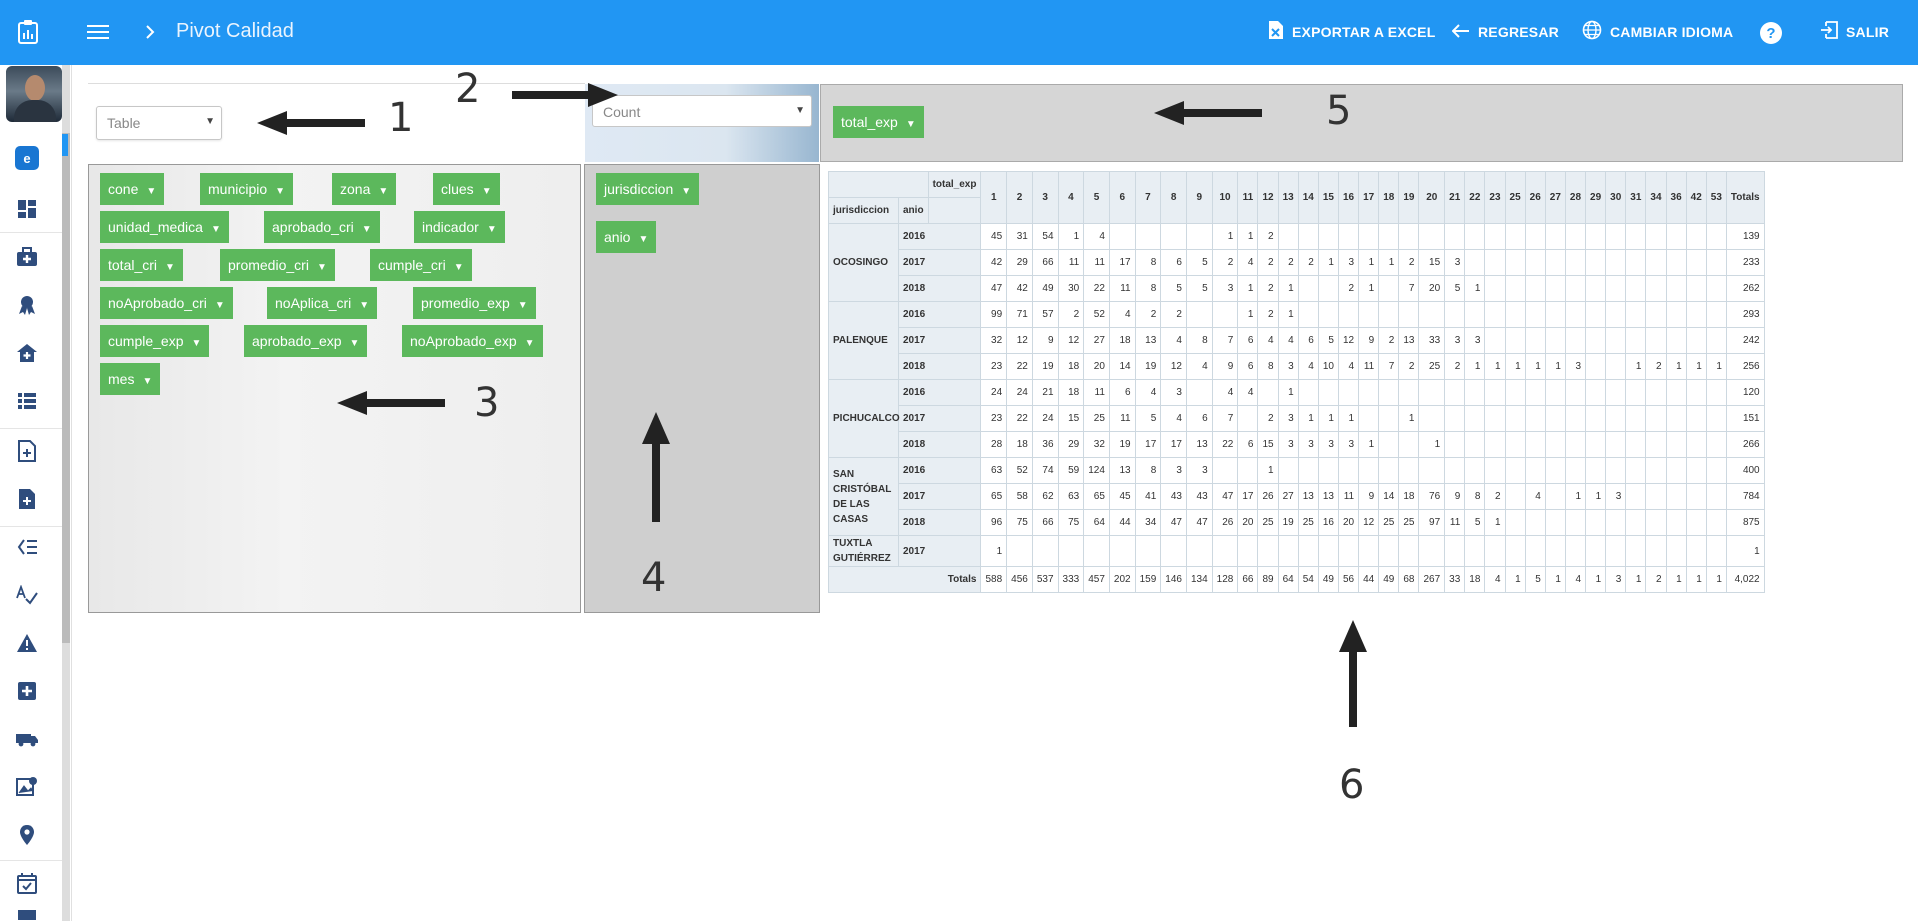 The image size is (1918, 921). I want to click on totals-header: Totals, so click(1745, 197).